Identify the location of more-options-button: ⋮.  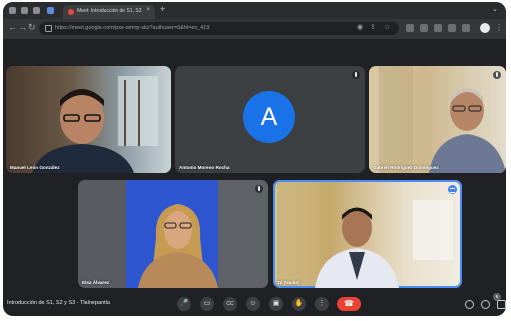
(322, 304).